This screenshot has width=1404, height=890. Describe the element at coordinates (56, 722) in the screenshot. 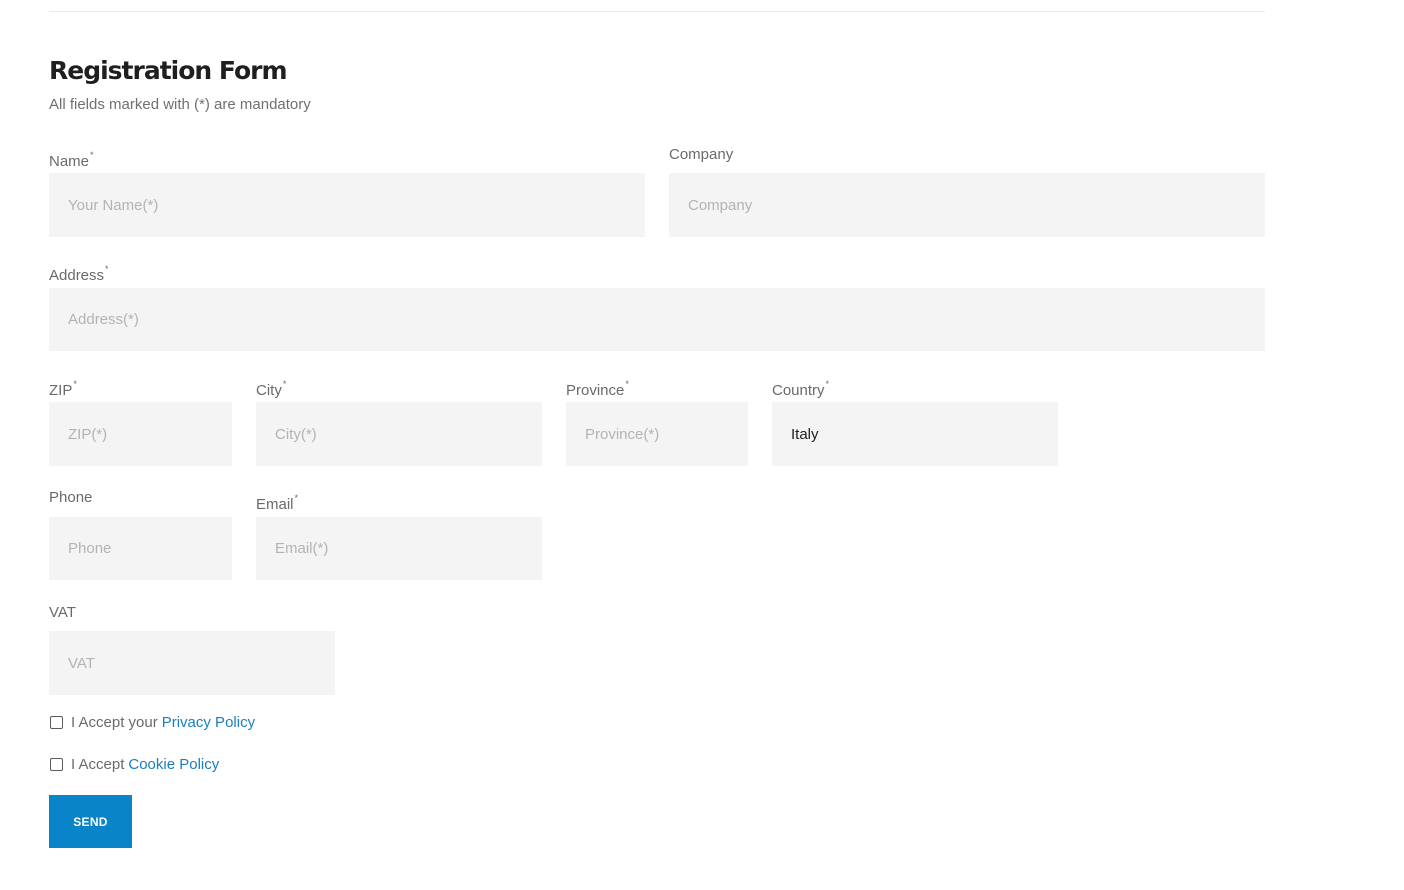

I see `privacy-checkbox` at that location.